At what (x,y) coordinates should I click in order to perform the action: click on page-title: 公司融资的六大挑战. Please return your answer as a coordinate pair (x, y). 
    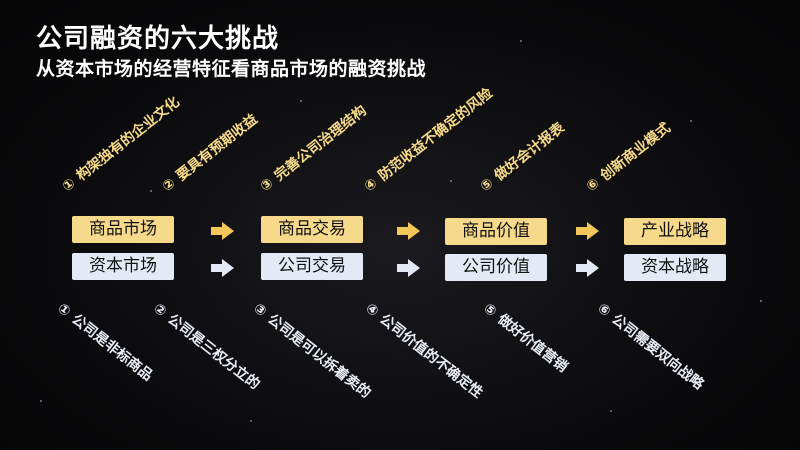
    Looking at the image, I should click on (158, 39).